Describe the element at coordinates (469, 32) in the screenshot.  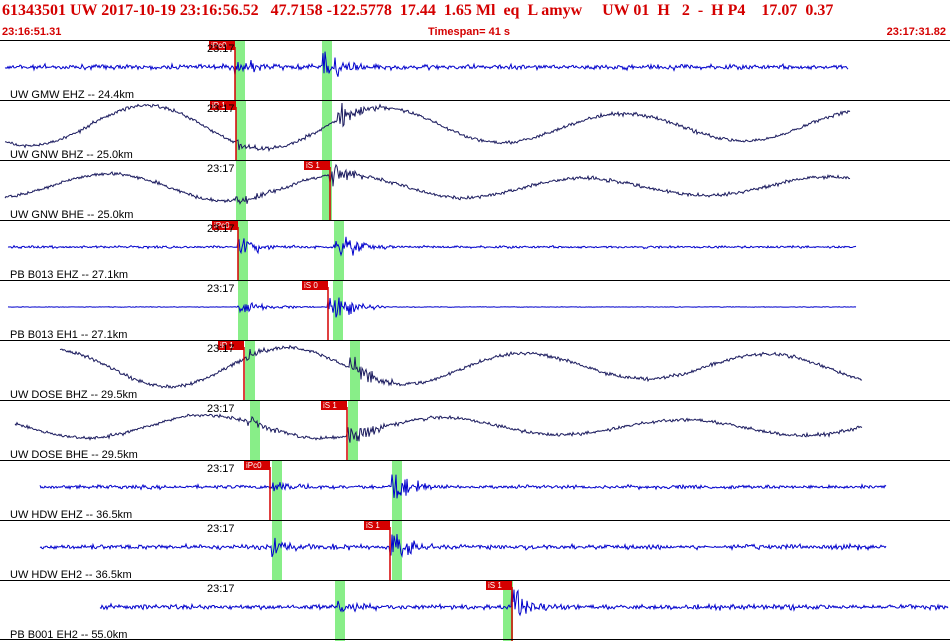
I see `timespan-label: Timespan= 41 s` at that location.